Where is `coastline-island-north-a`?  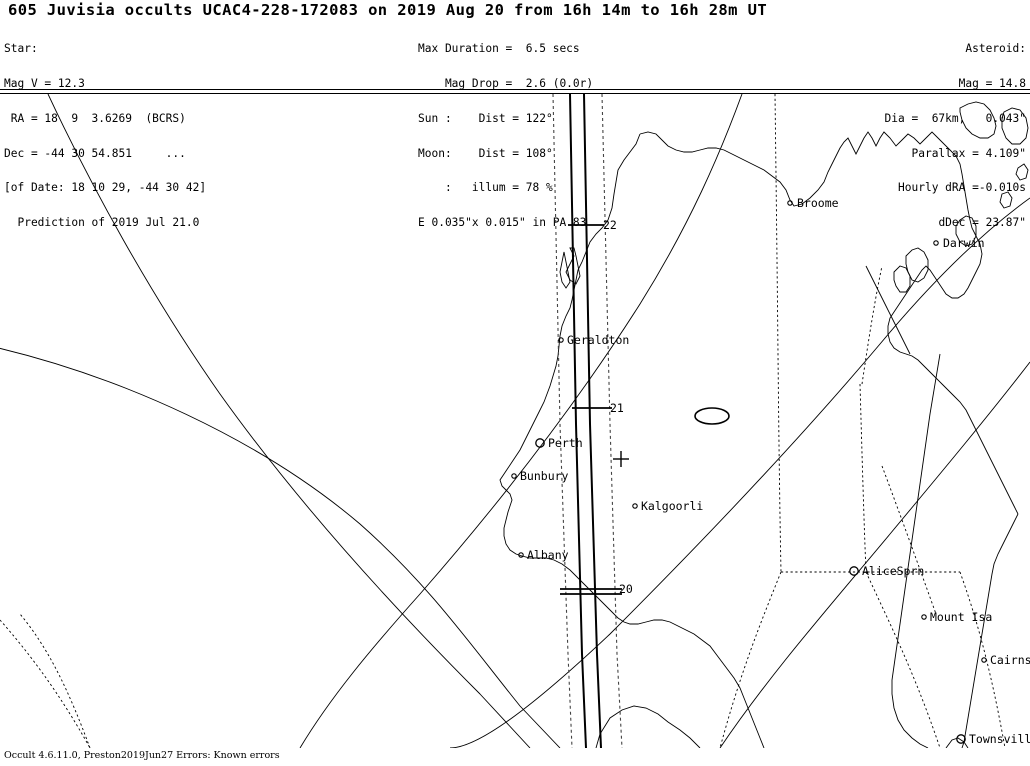
coastline-island-north-a is located at coordinates (1015, 126).